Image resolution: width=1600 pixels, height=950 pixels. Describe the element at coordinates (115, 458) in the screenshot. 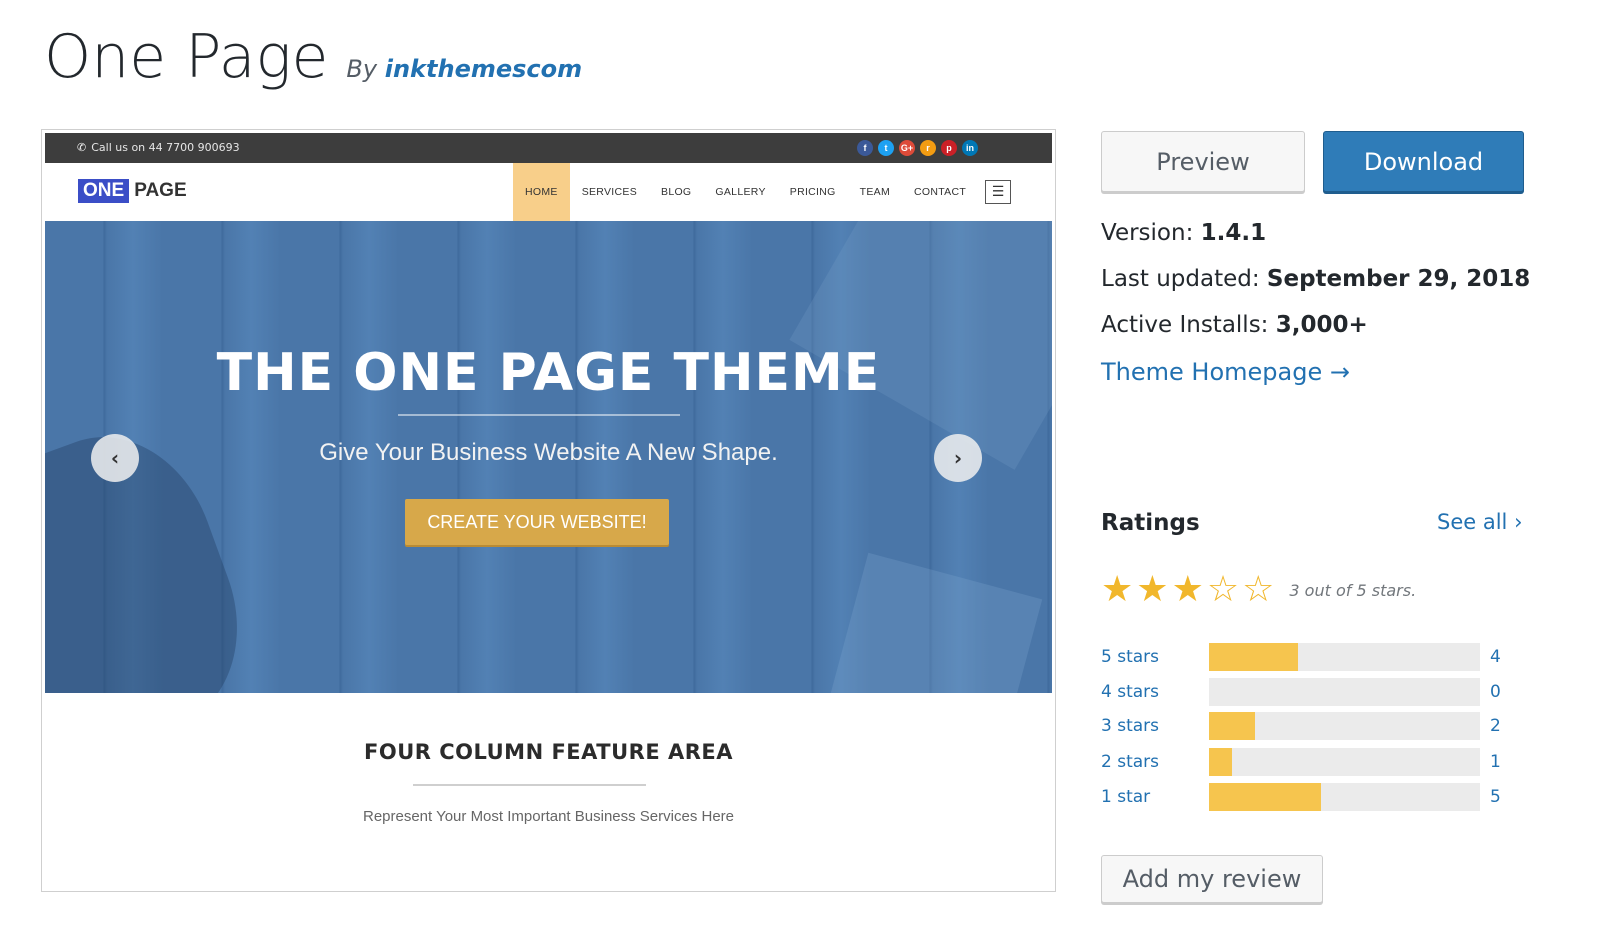

I see `chevron-left-icon: ‹` at that location.